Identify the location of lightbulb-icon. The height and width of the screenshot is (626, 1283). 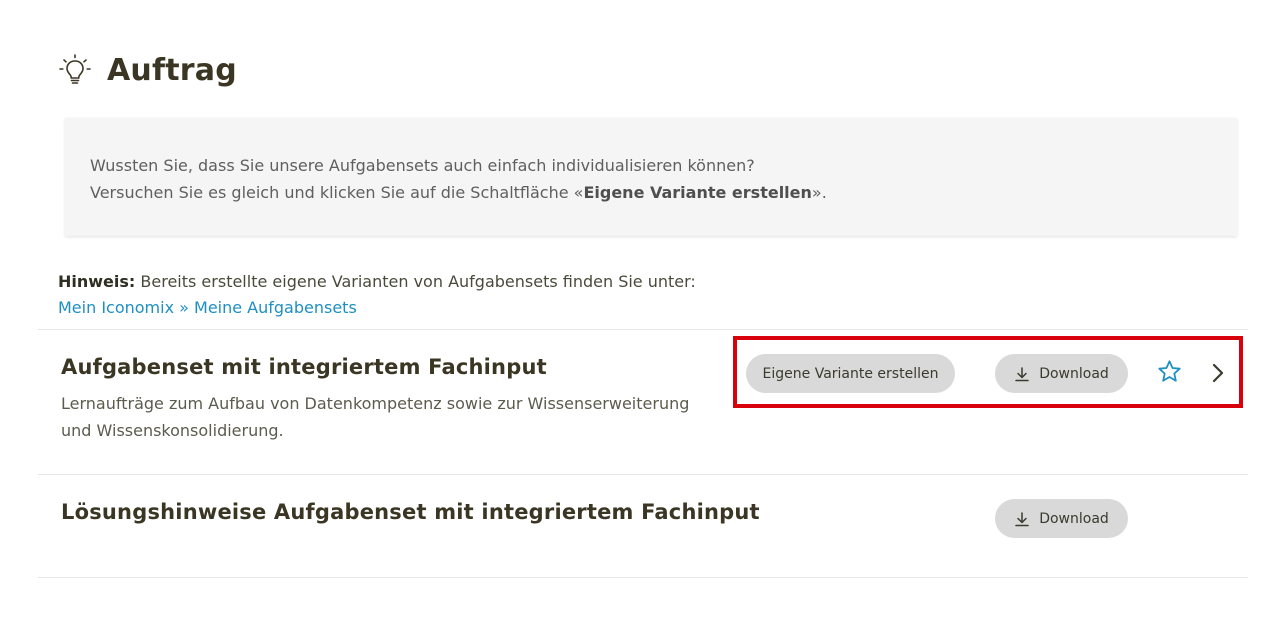
(75, 69).